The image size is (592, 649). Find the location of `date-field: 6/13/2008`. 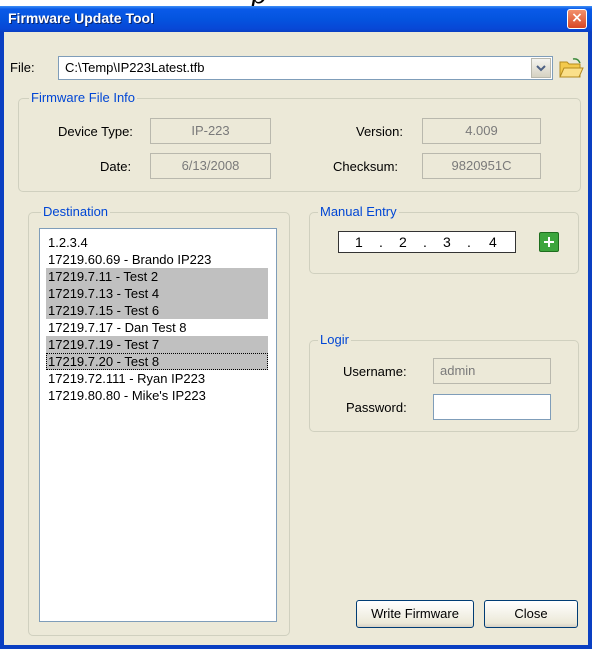

date-field: 6/13/2008 is located at coordinates (210, 166).